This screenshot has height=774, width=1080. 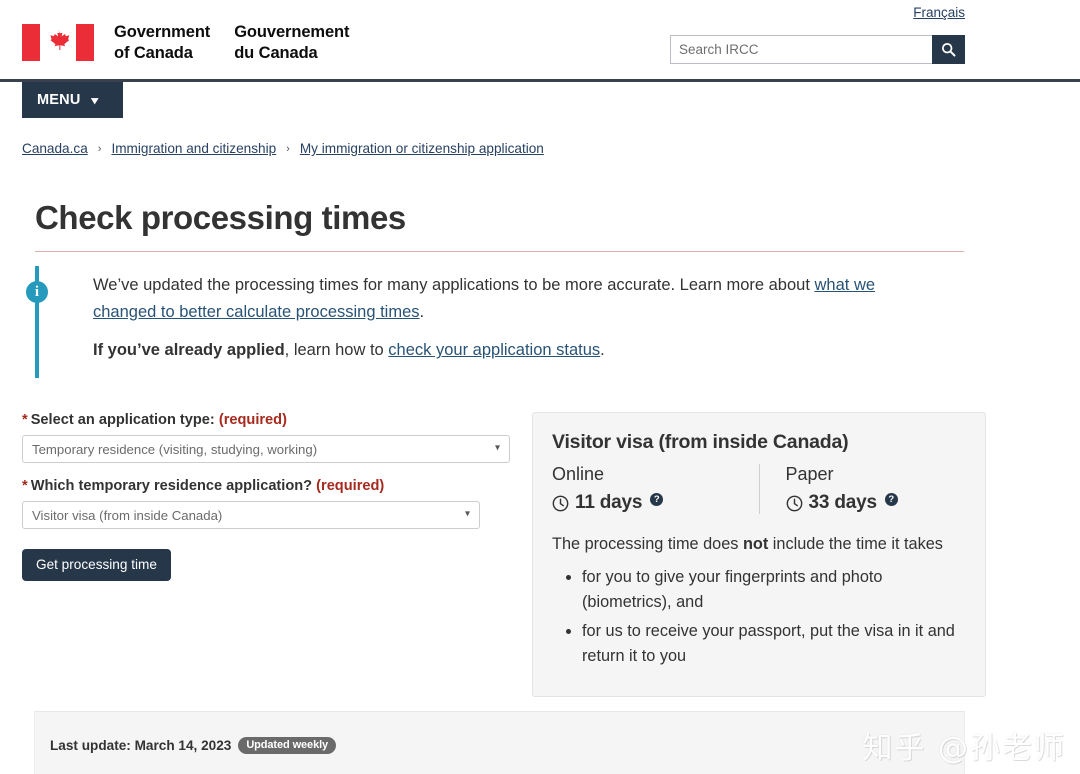 I want to click on field-label-application-type: * Select an application type: (required), so click(x=266, y=420).